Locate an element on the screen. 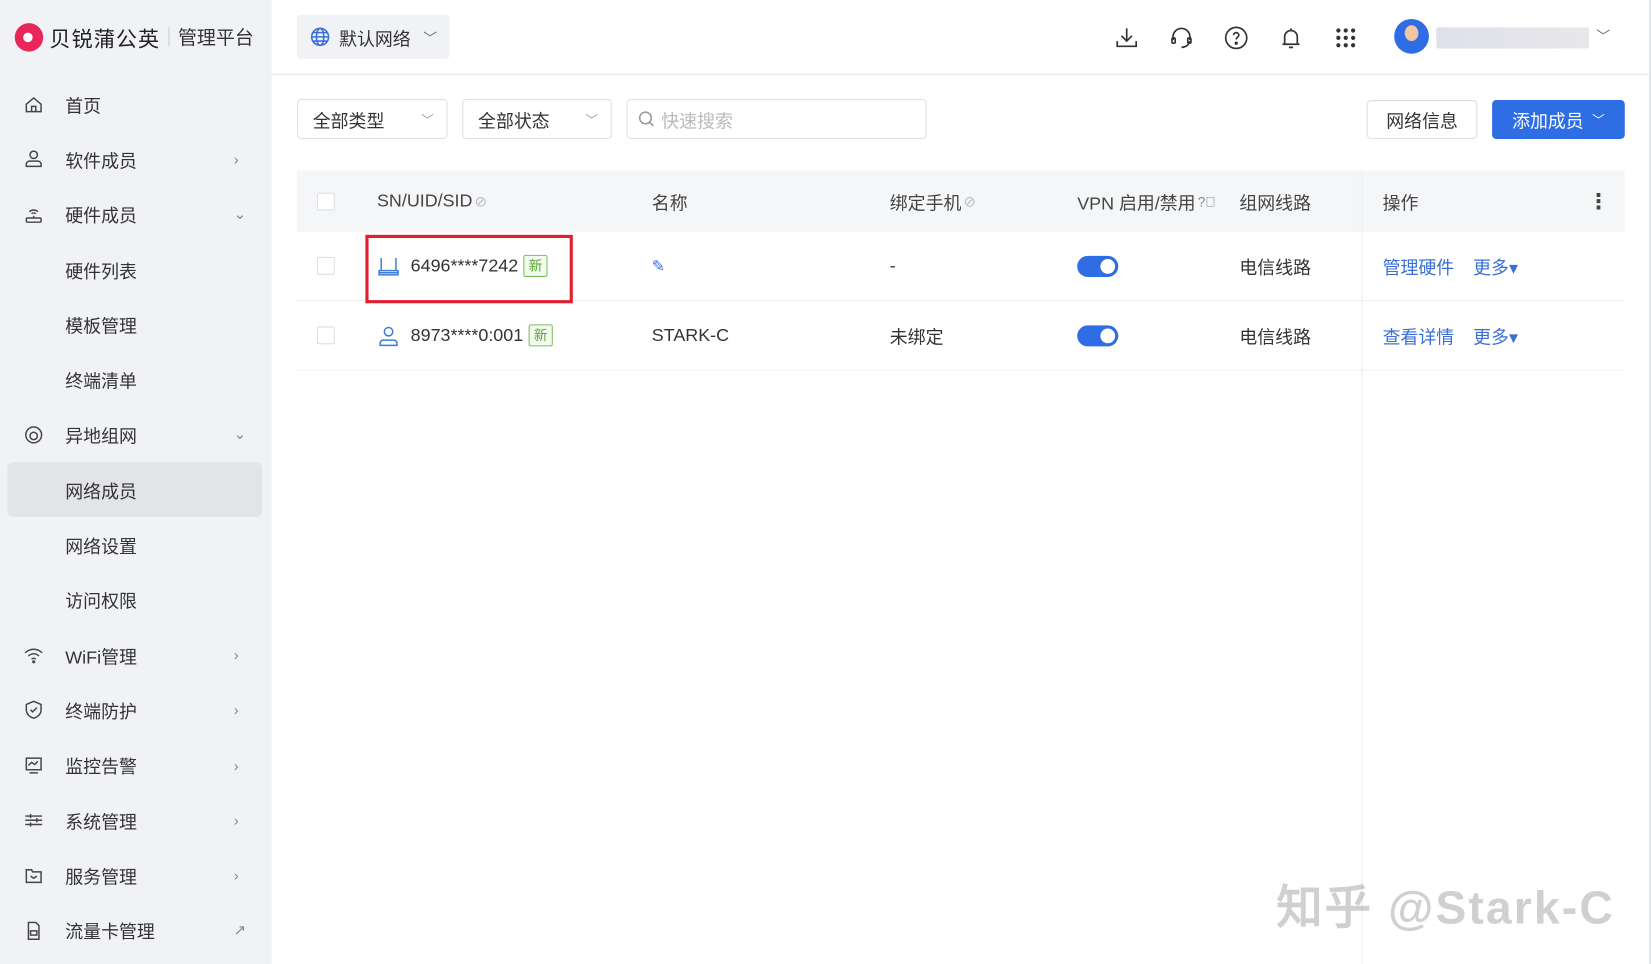 The image size is (1651, 964). bound-phone: - is located at coordinates (892, 265).